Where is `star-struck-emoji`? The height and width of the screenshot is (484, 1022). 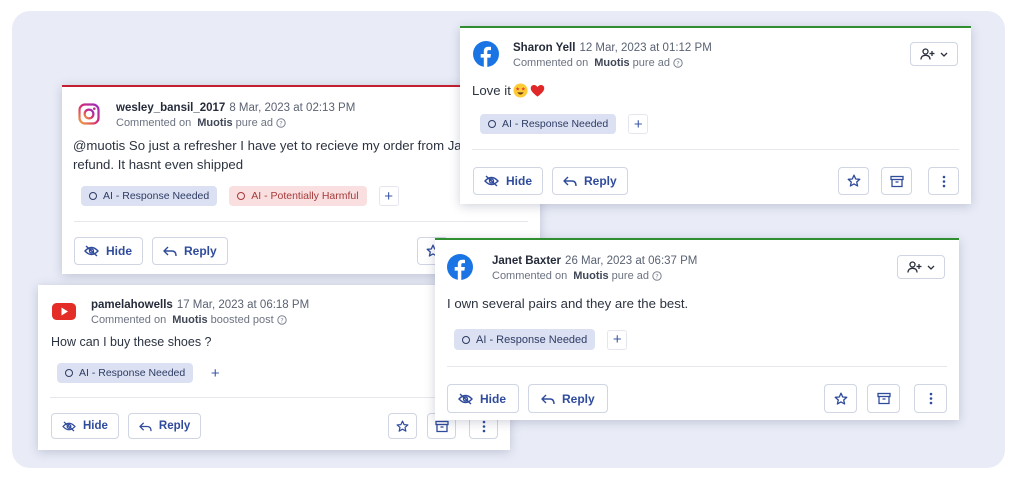 star-struck-emoji is located at coordinates (520, 90).